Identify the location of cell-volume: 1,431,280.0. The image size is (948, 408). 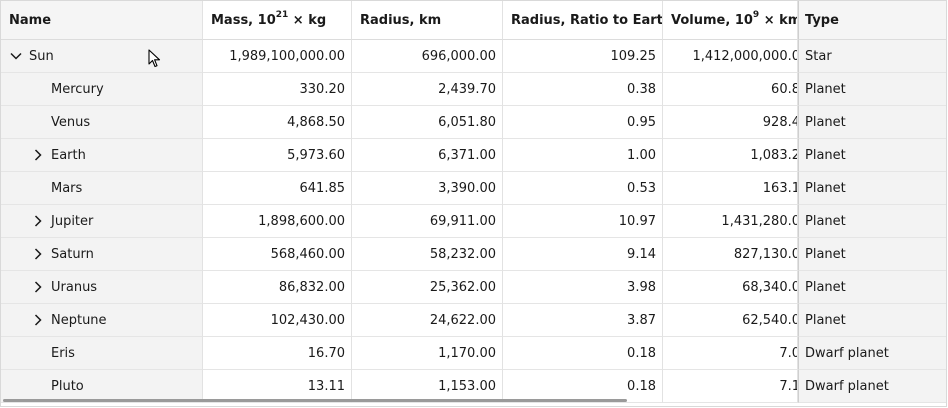
(730, 221).